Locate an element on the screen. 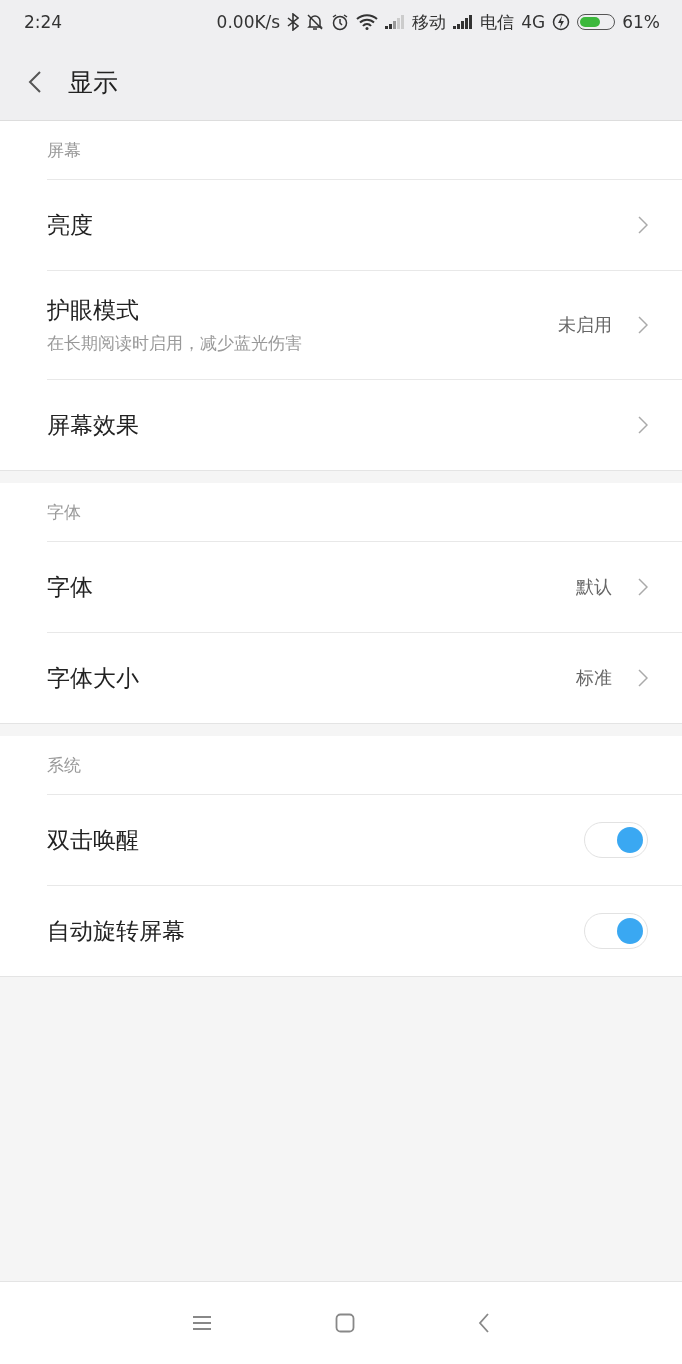 This screenshot has height=1364, width=682. settings-row: 护眼模式 在长期阅读时启用，减少蓝光伤害 未启用 is located at coordinates (364, 324).